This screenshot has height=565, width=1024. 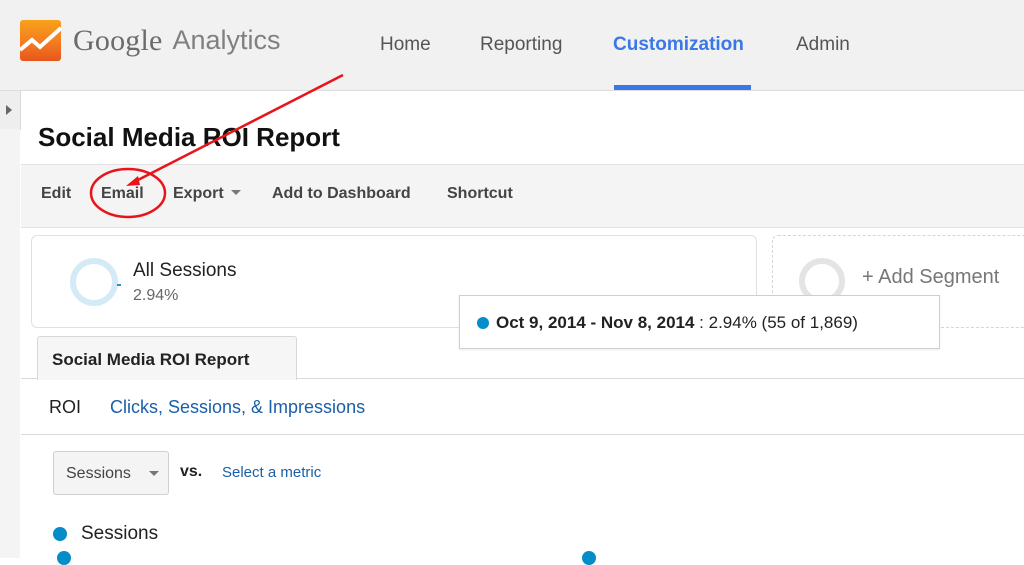 I want to click on expand-arrow-icon, so click(x=9, y=110).